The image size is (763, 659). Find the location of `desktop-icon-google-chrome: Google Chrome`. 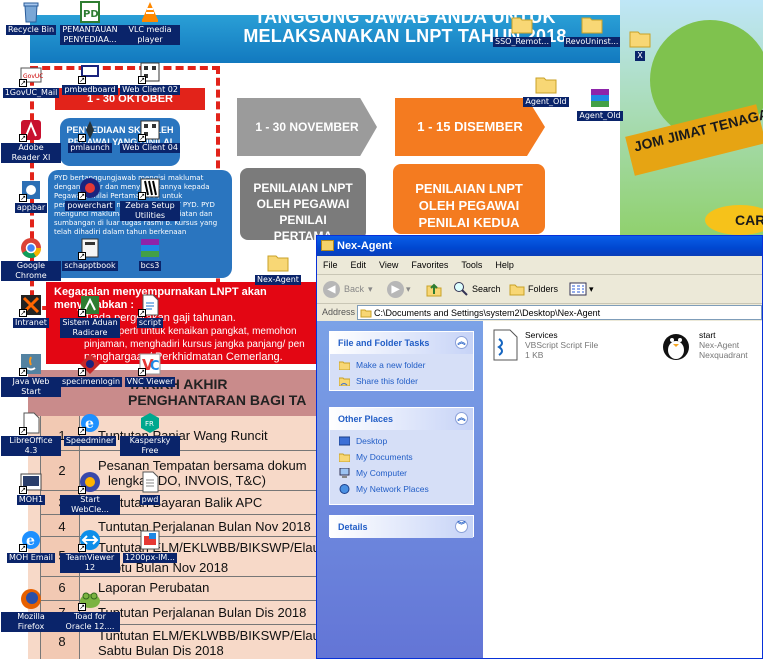

desktop-icon-google-chrome: Google Chrome is located at coordinates (31, 258).